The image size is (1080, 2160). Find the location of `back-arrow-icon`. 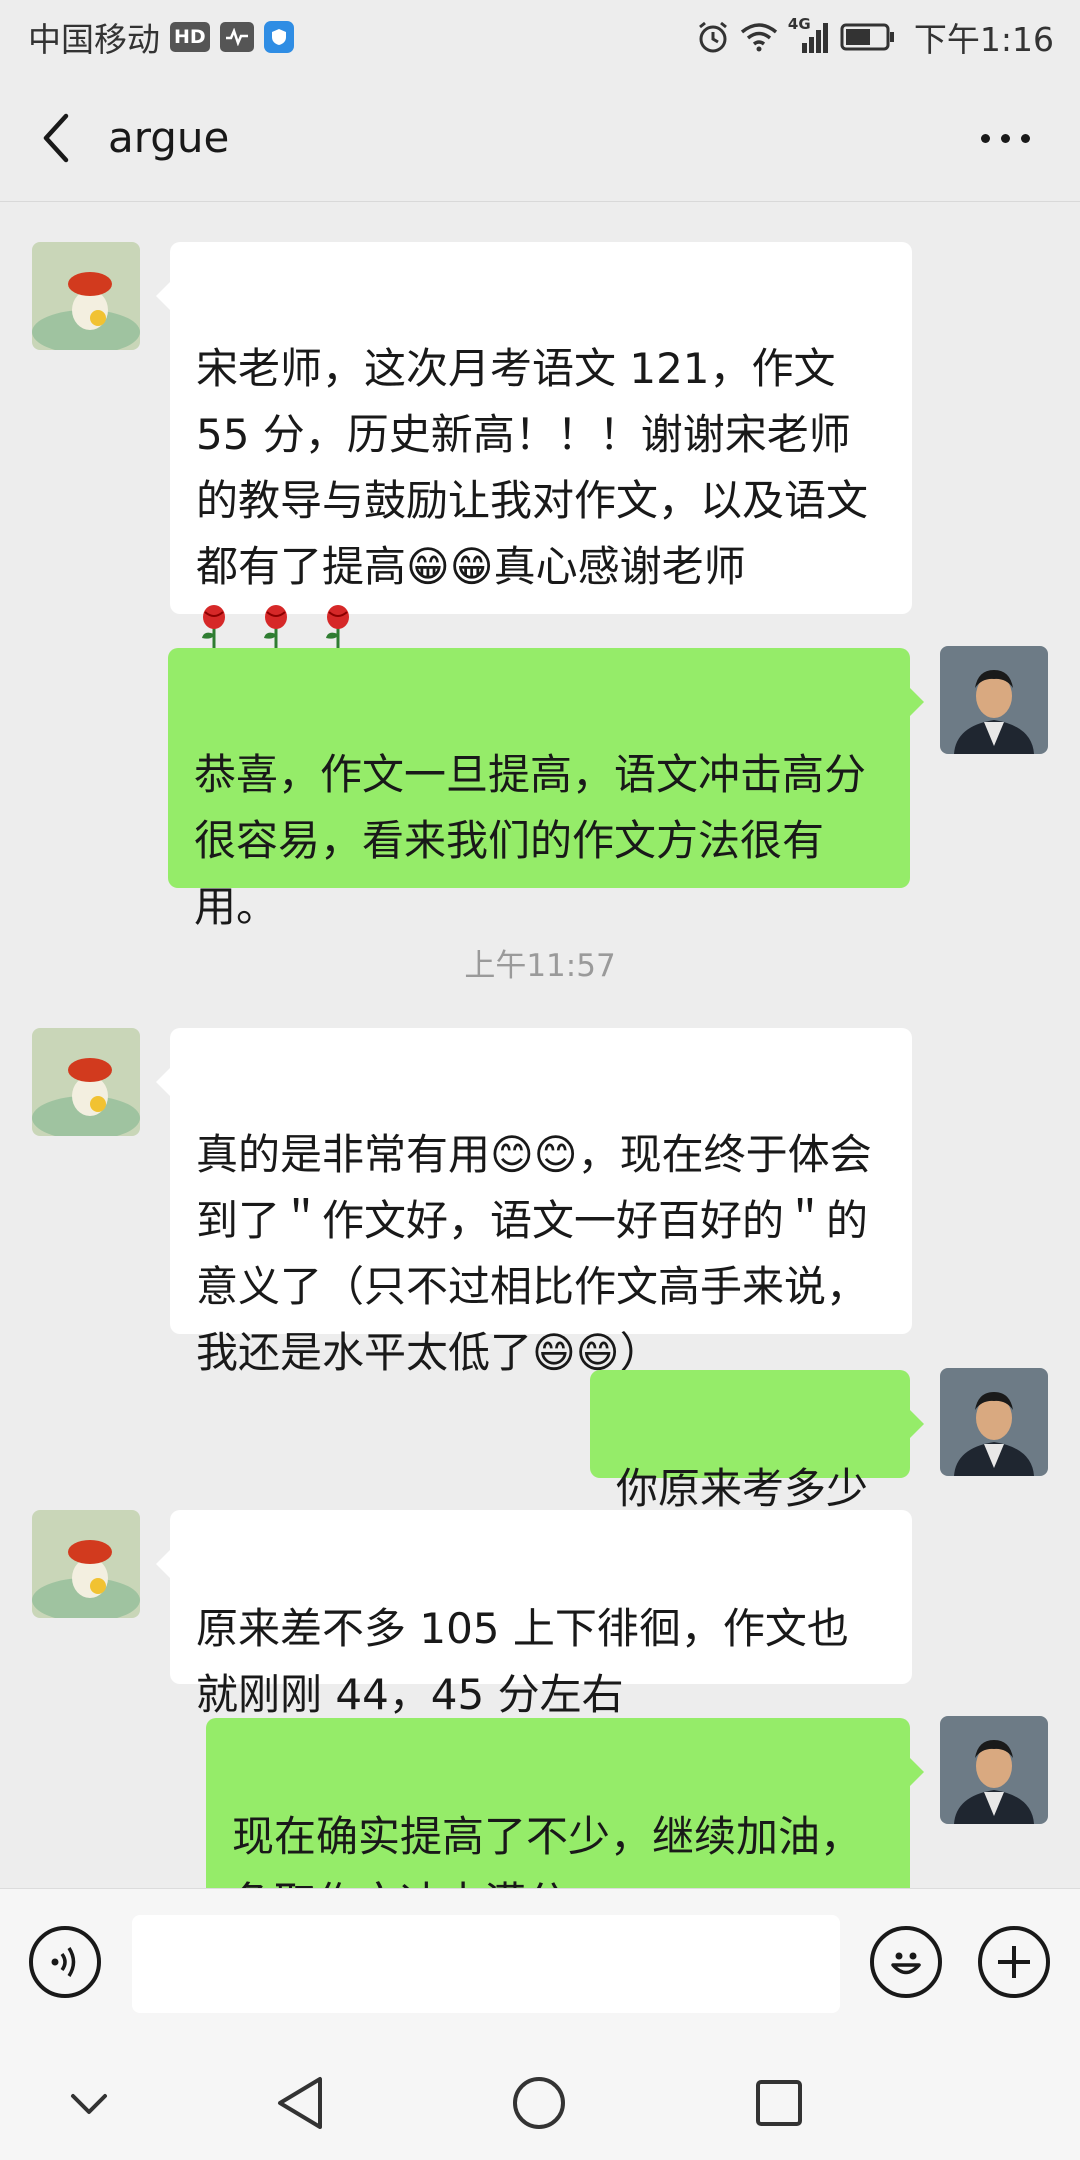

back-arrow-icon is located at coordinates (56, 137).